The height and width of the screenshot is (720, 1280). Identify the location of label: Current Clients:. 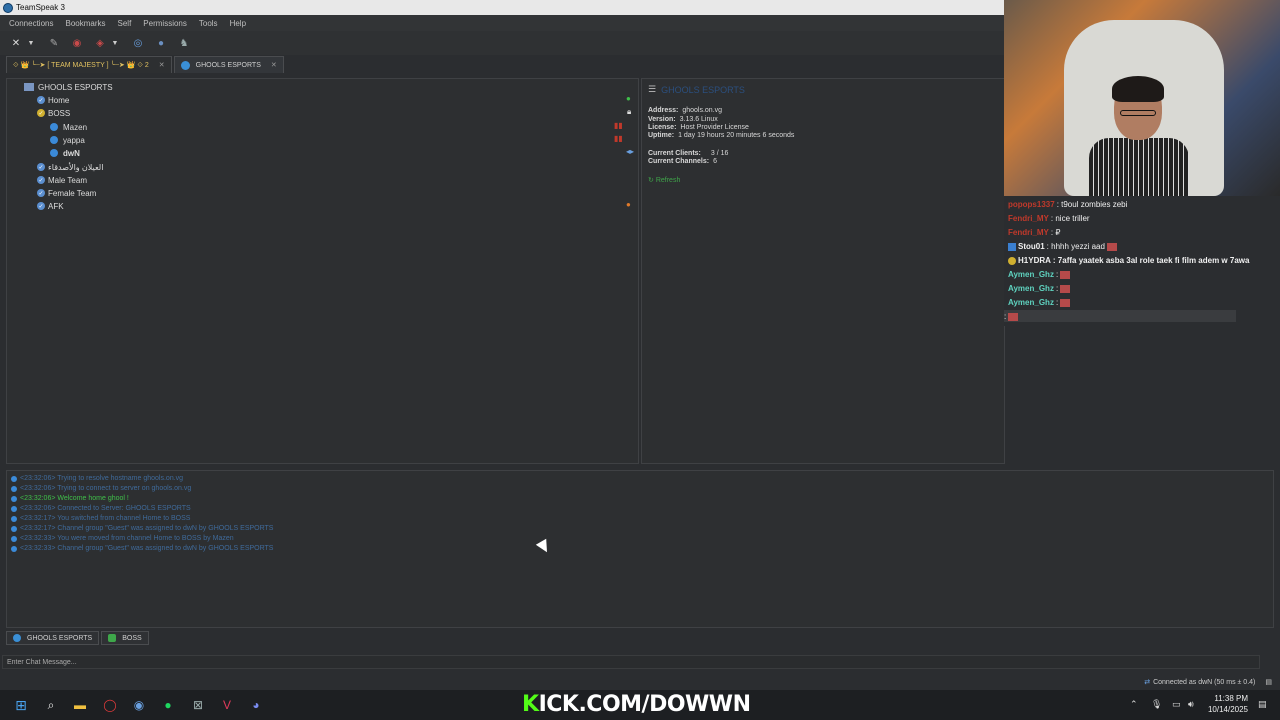
(674, 153).